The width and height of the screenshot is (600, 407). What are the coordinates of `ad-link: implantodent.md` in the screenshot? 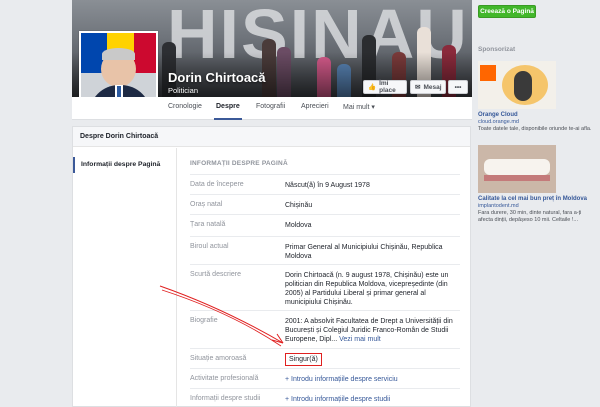 It's located at (537, 206).